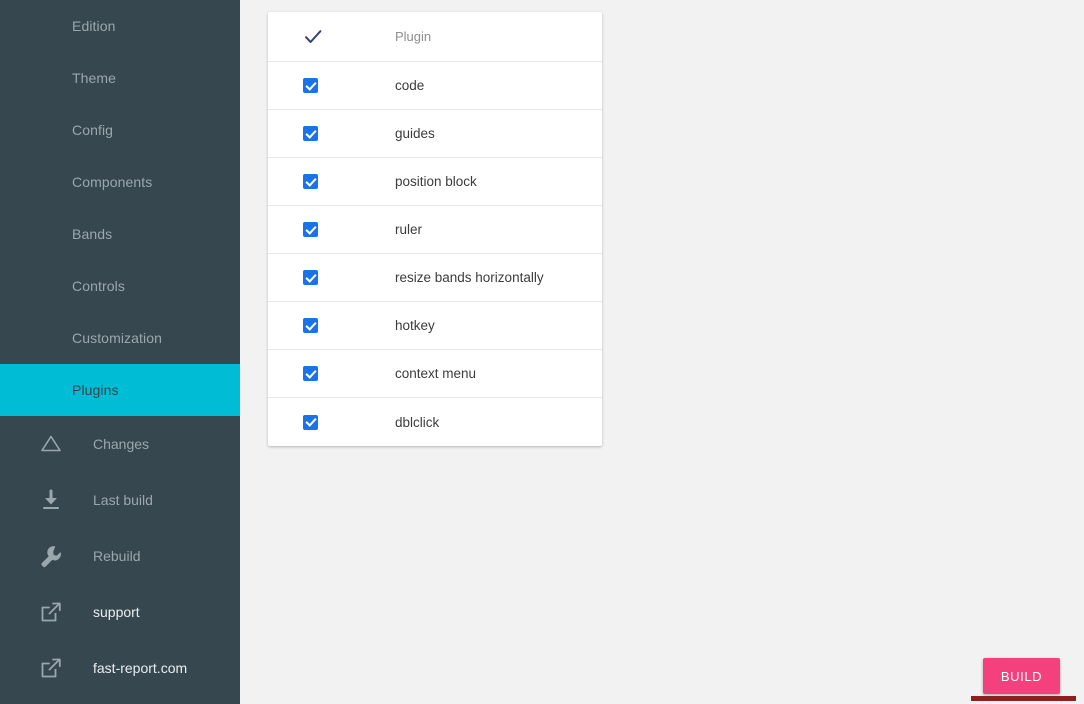  Describe the element at coordinates (98, 286) in the screenshot. I see `sidebar-item-label: Controls` at that location.